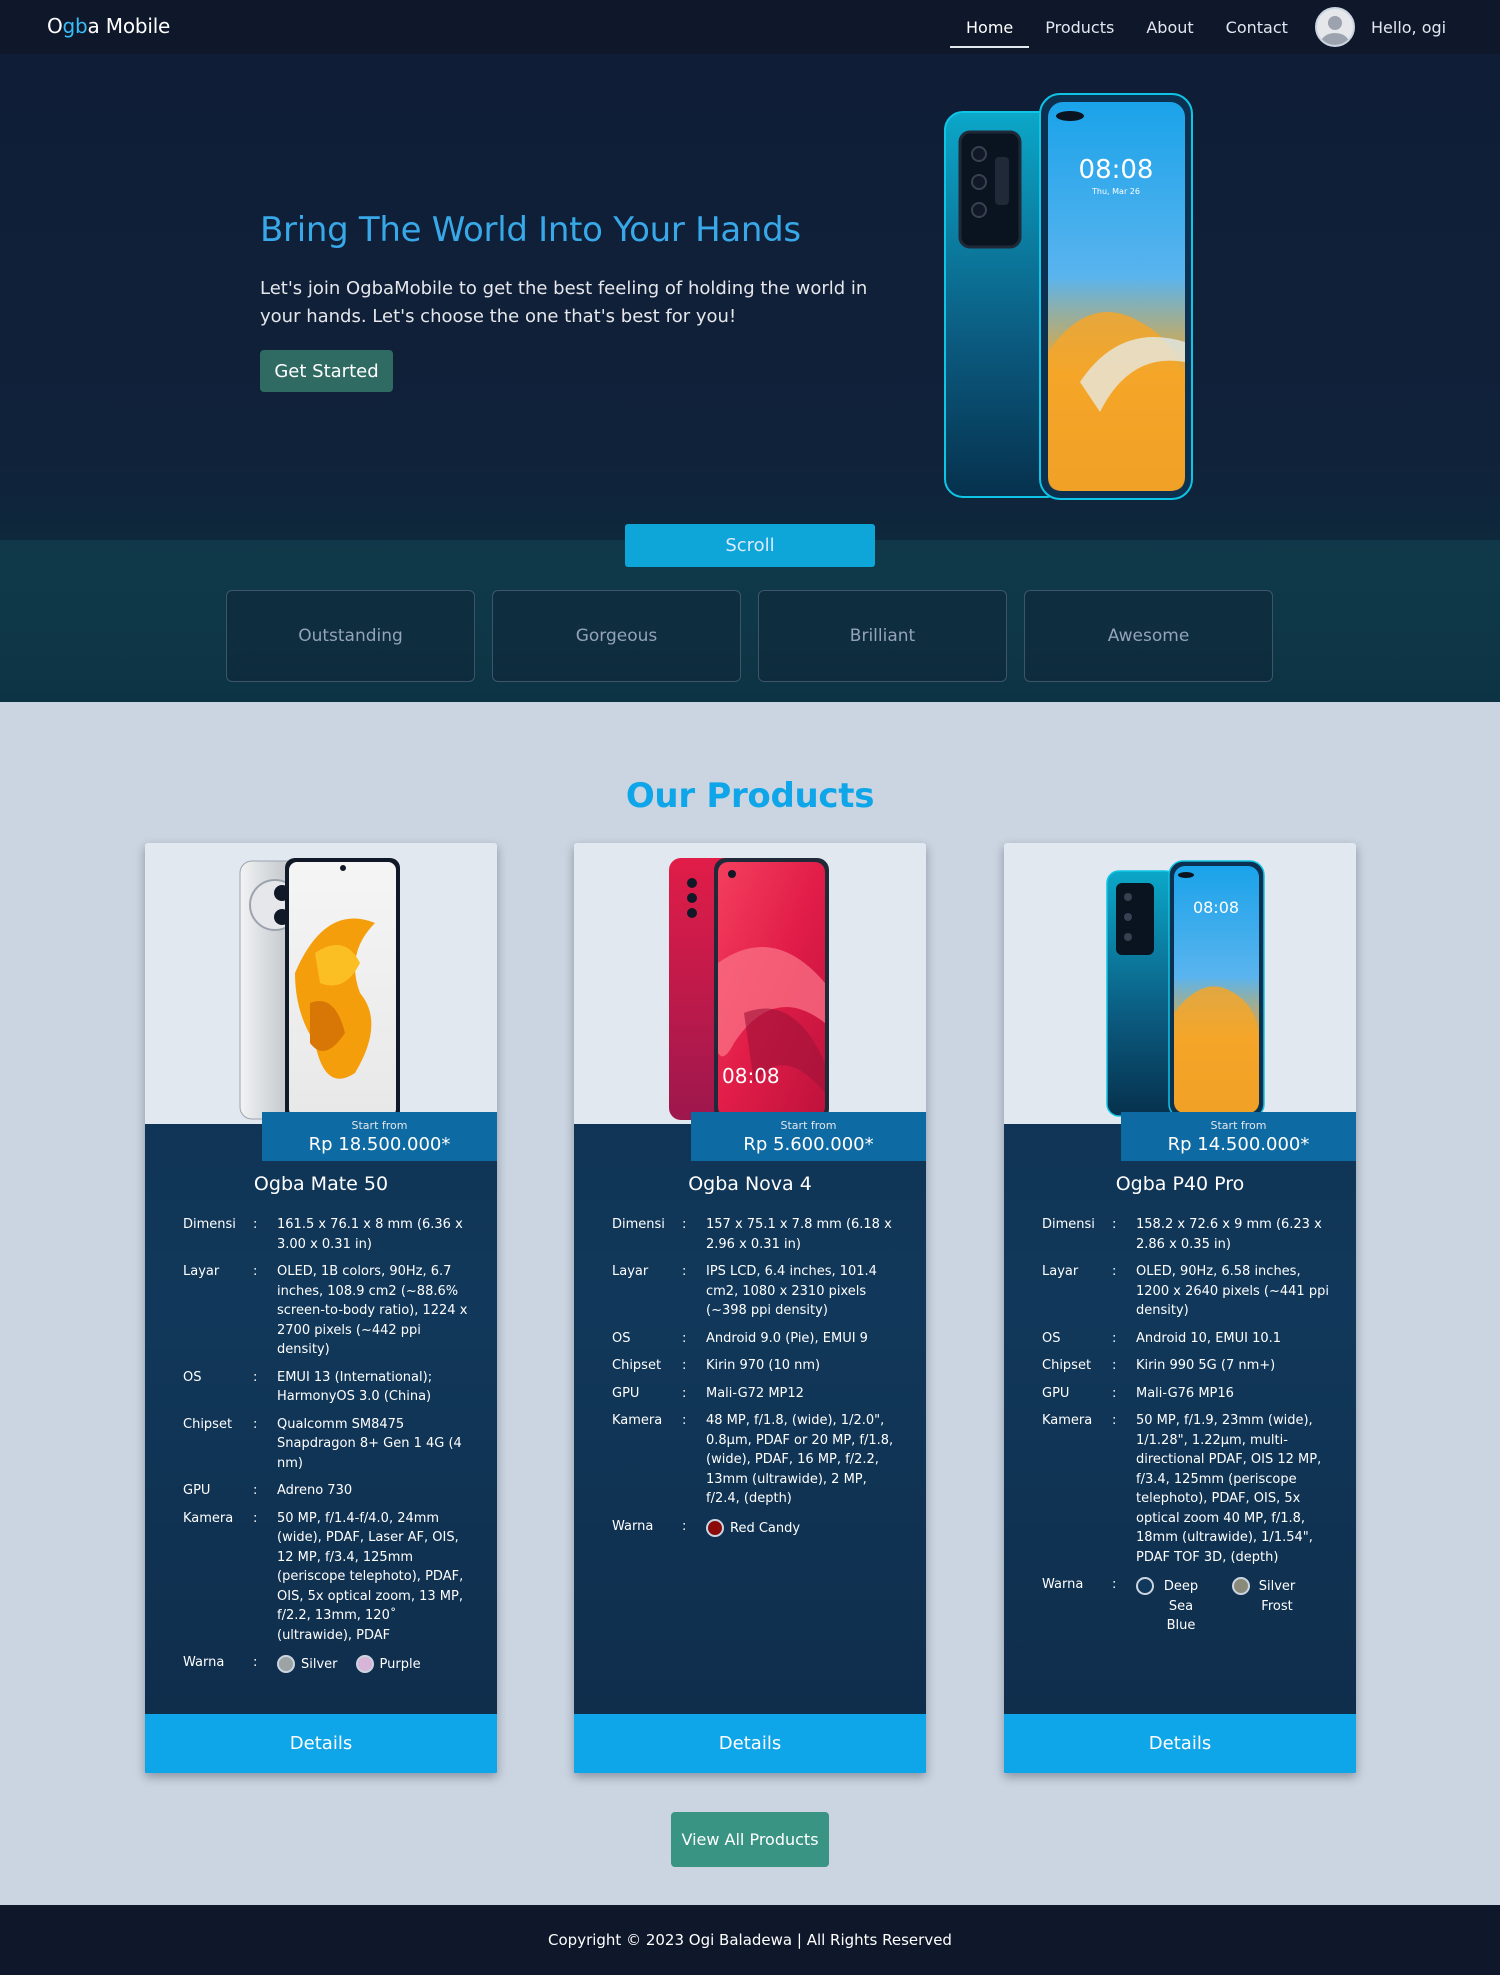 The height and width of the screenshot is (1975, 1500). What do you see at coordinates (530, 230) in the screenshot?
I see `hero-title: Bring The World Into Your Hands` at bounding box center [530, 230].